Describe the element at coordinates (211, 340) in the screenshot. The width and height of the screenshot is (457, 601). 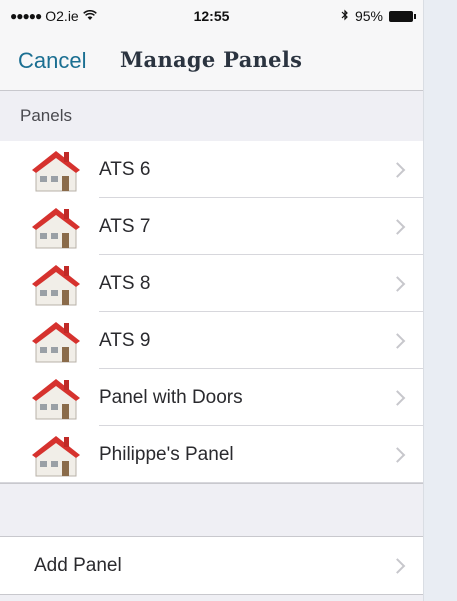
I see `panel-row-ats-9: ATS 9` at that location.